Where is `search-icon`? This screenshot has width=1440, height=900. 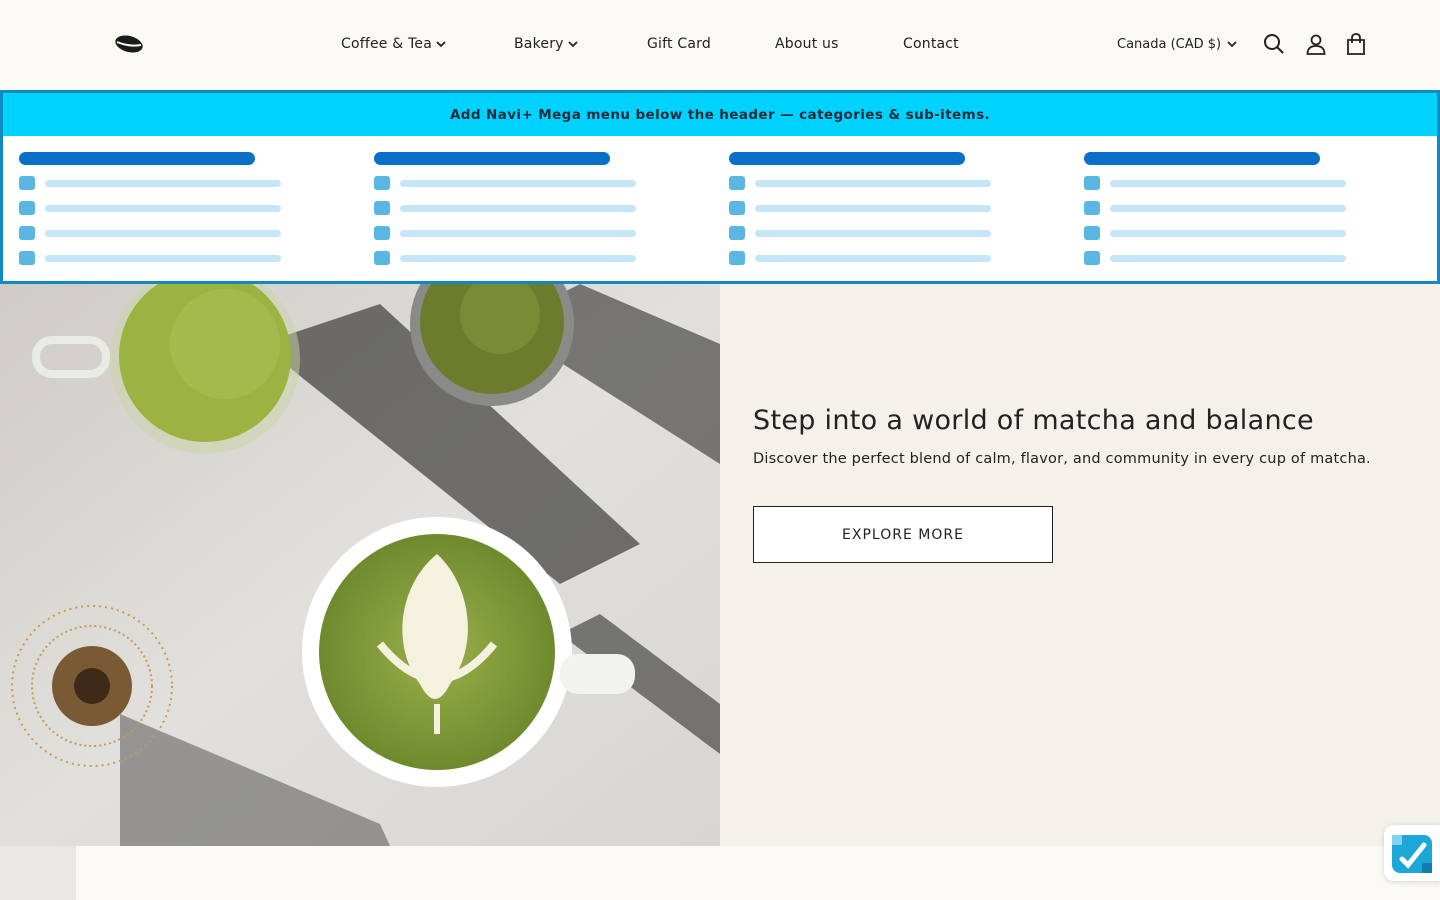
search-icon is located at coordinates (1274, 44).